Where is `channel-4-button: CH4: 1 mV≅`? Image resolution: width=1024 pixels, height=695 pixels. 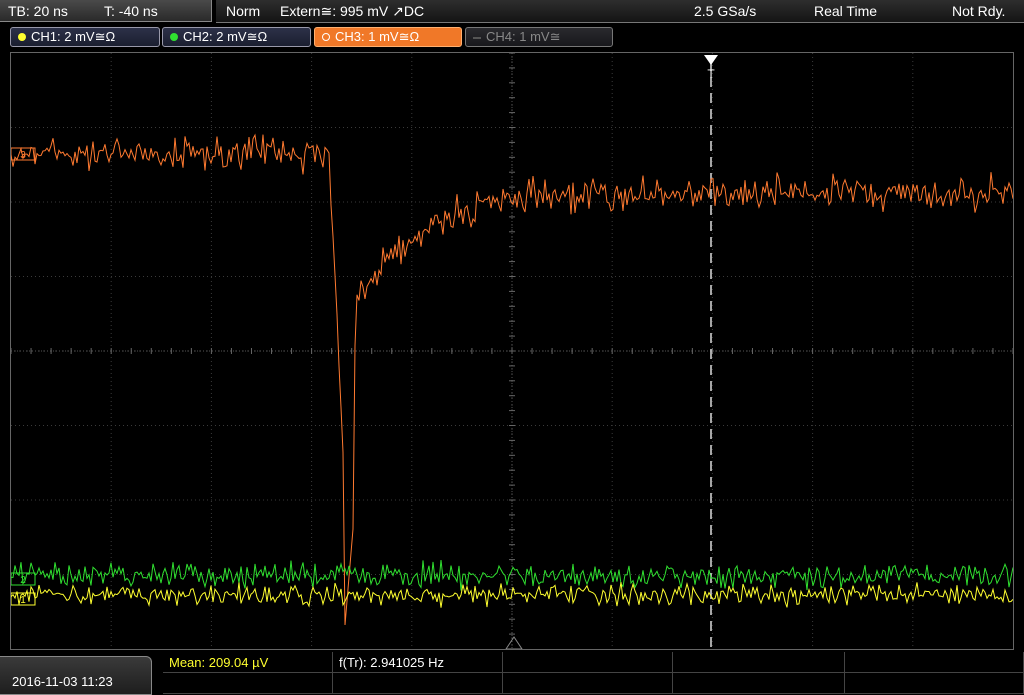 channel-4-button: CH4: 1 mV≅ is located at coordinates (539, 37).